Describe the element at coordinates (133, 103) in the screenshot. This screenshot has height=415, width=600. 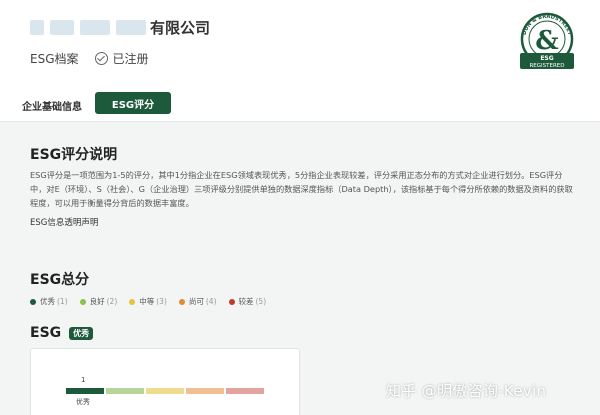
I see `tab-esg-score: ESG评分` at that location.